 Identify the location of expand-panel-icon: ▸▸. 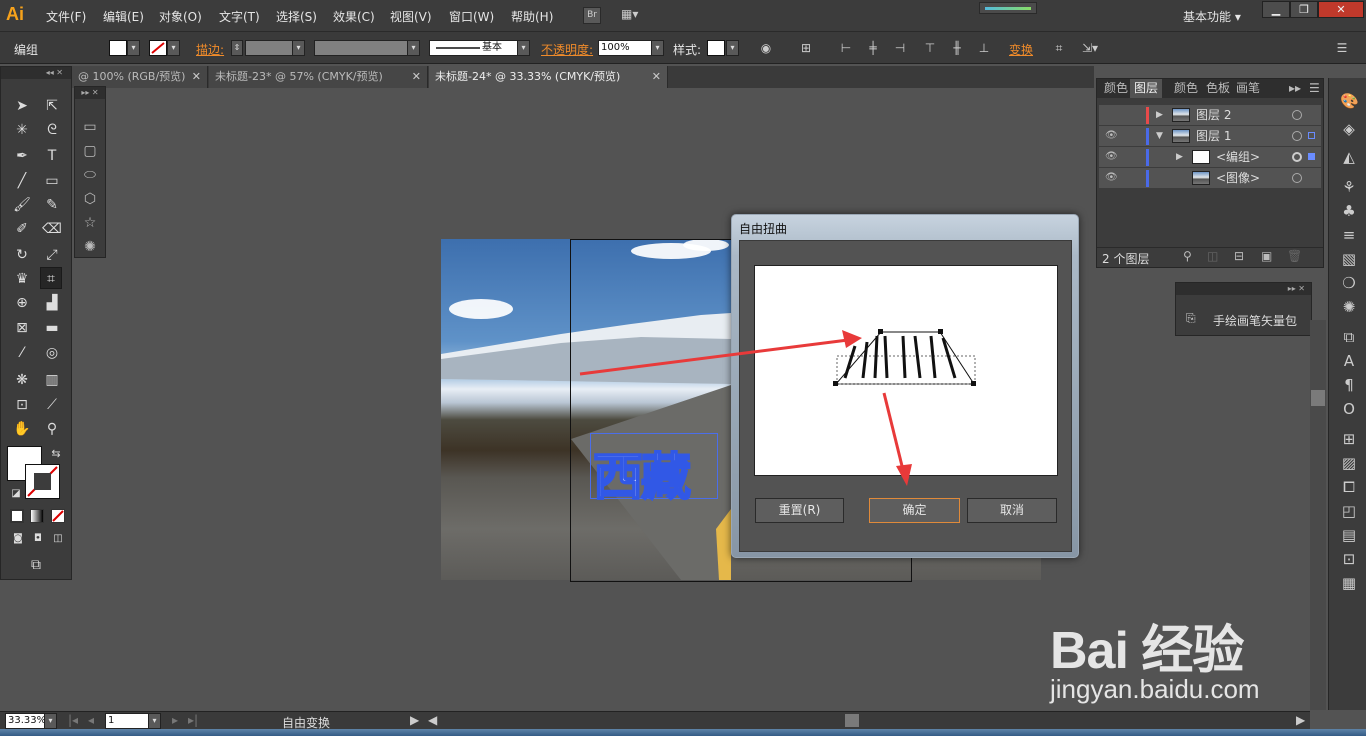
(1295, 88).